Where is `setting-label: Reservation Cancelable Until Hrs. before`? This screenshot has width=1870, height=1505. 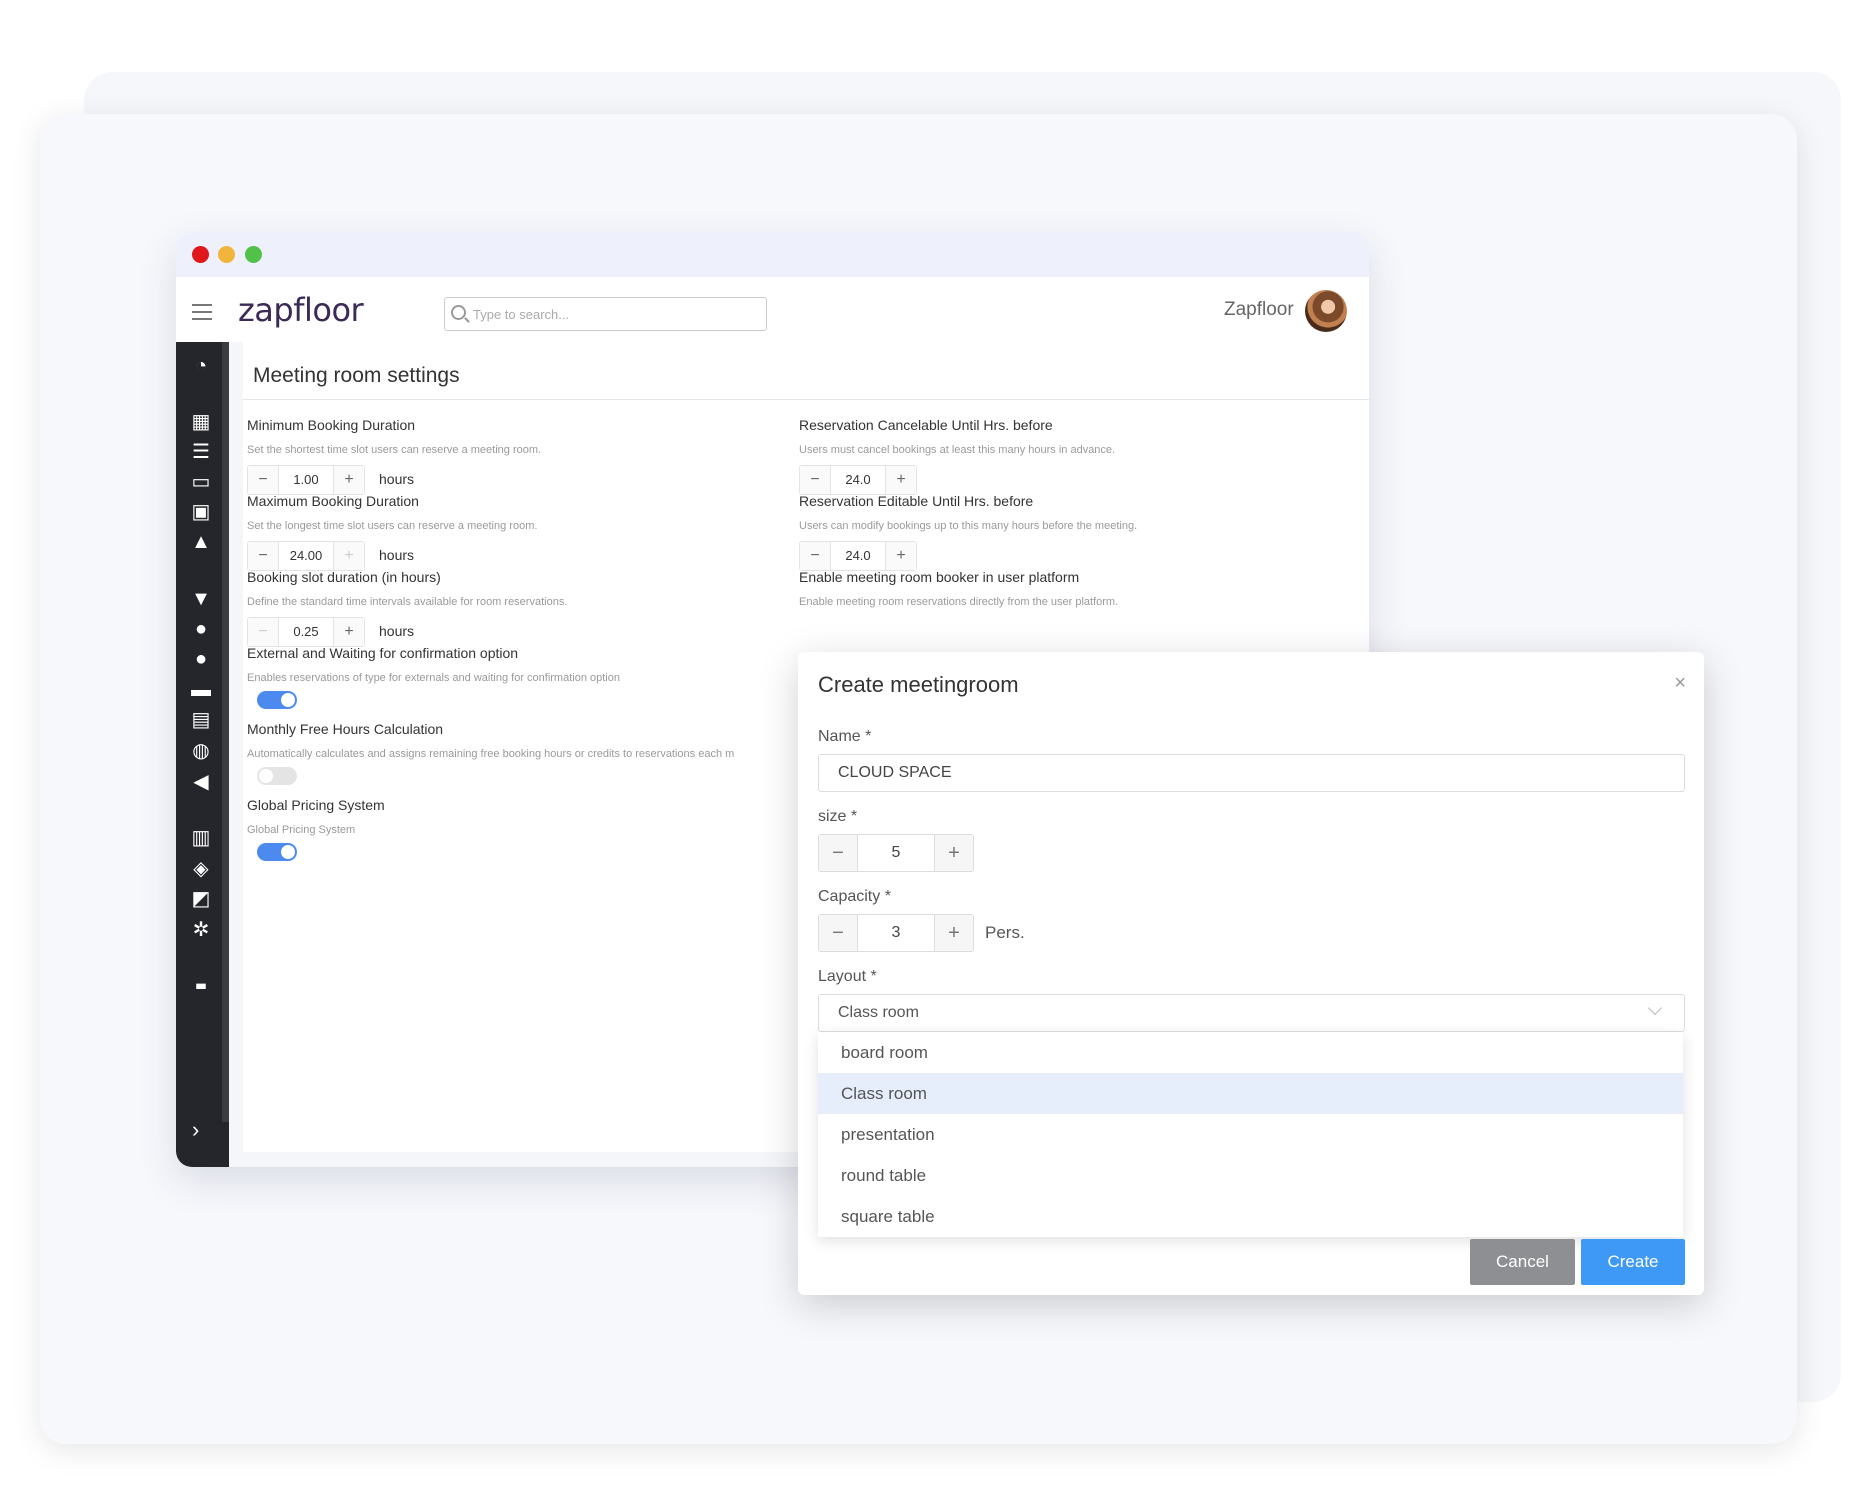
setting-label: Reservation Cancelable Until Hrs. before is located at coordinates (926, 425).